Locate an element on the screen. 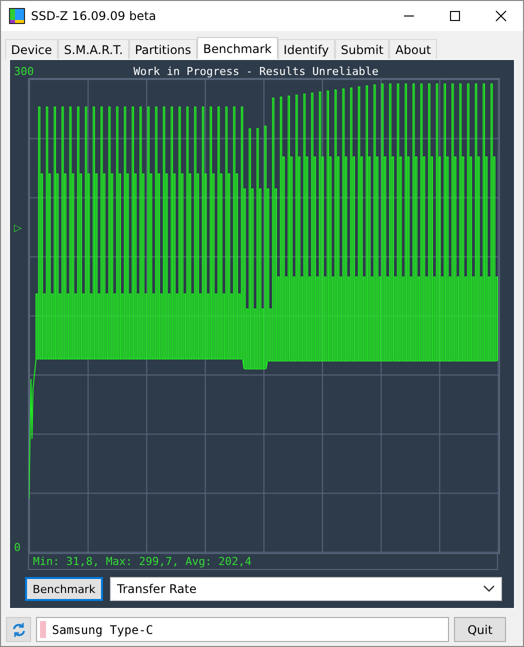 Image resolution: width=524 pixels, height=647 pixels. app-icon is located at coordinates (17, 16).